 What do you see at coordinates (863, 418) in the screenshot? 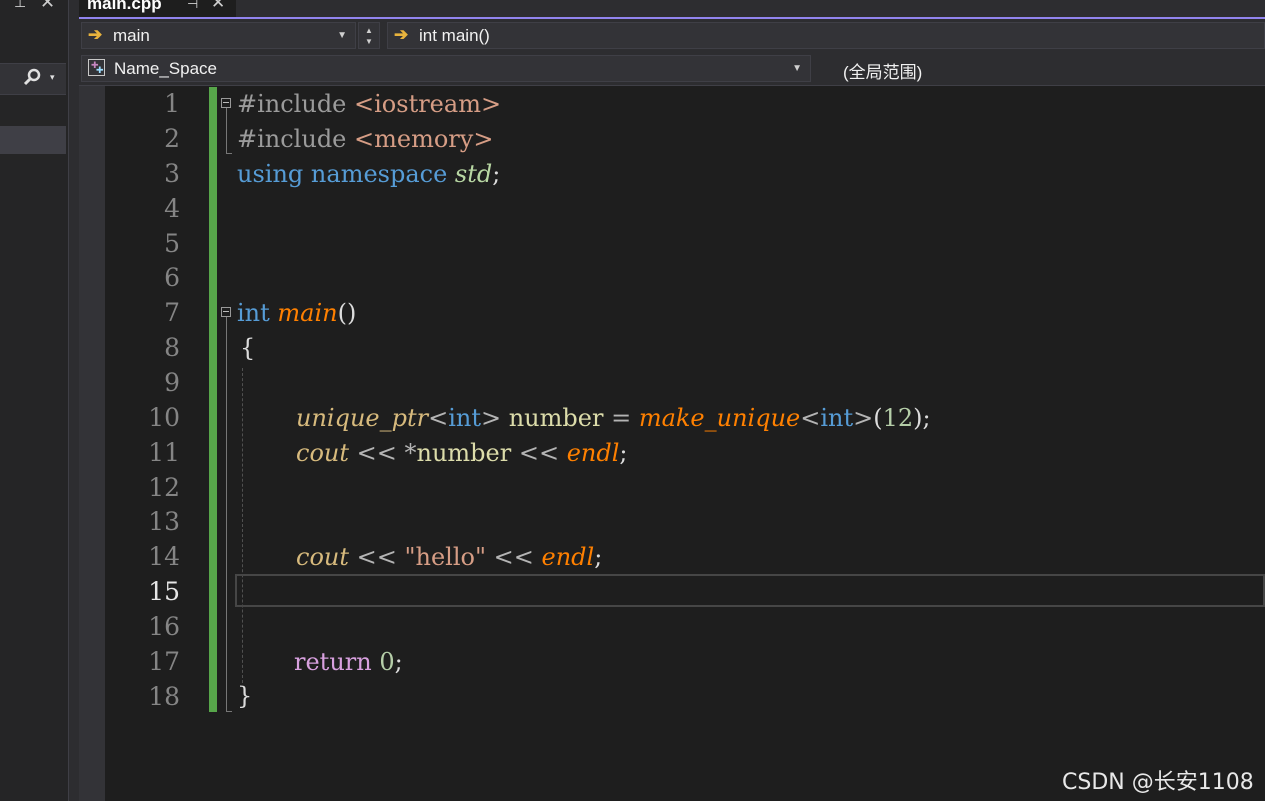
I see `punctuation: >` at bounding box center [863, 418].